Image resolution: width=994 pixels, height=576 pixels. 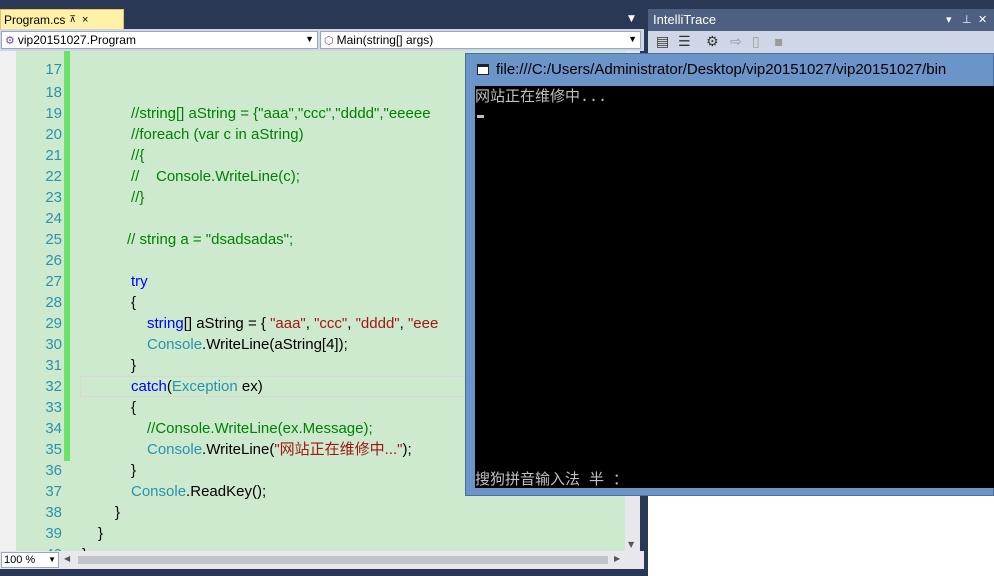 I want to click on editor-status-row: 100 % ▼ ◀ ▶, so click(x=322, y=560).